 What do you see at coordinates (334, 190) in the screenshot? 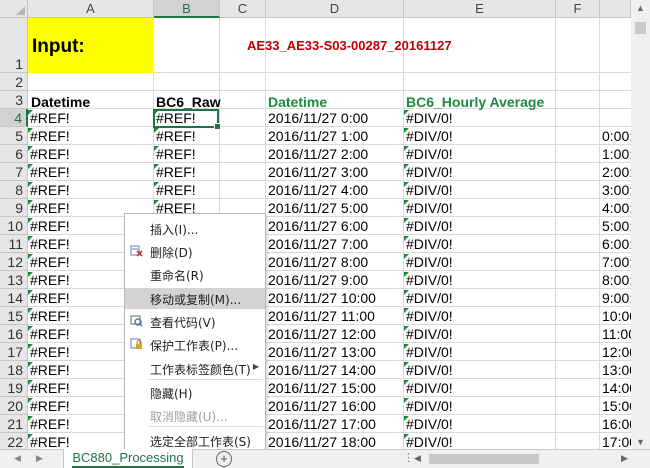
I see `cell-hourly-datetime: 2016/11/27 4:00` at bounding box center [334, 190].